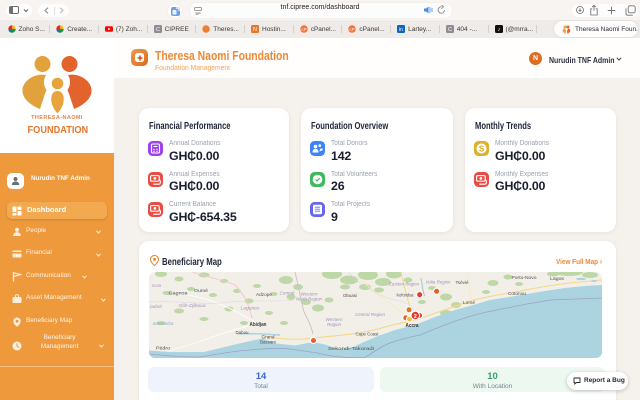 This screenshot has width=640, height=400. What do you see at coordinates (517, 293) in the screenshot?
I see `svg-text: Cotonou` at bounding box center [517, 293].